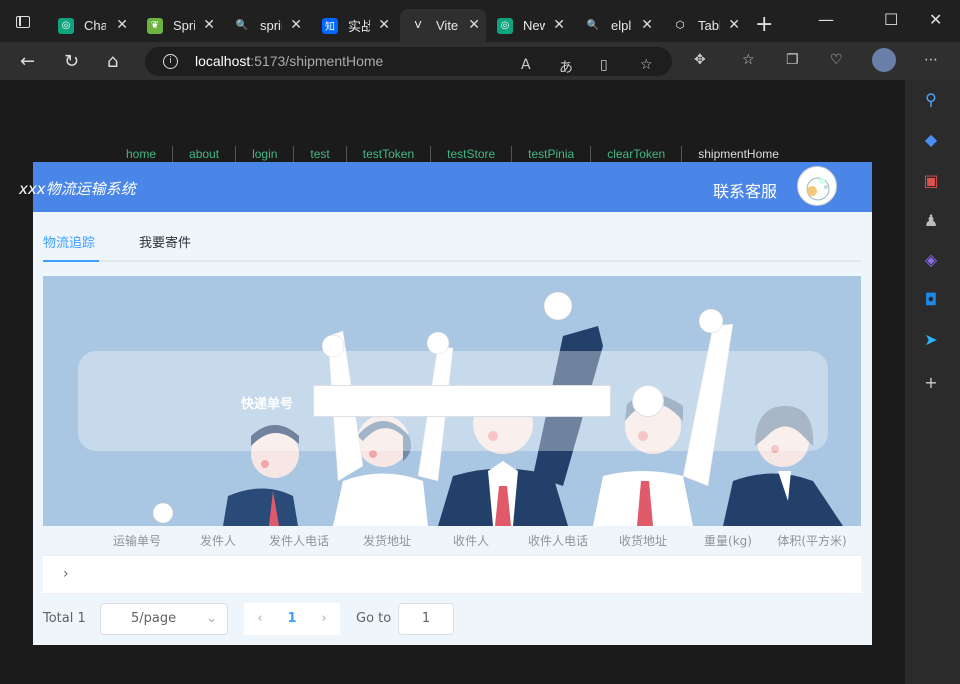 The width and height of the screenshot is (960, 684). Describe the element at coordinates (64, 618) in the screenshot. I see `pagination-total: Total 1` at that location.